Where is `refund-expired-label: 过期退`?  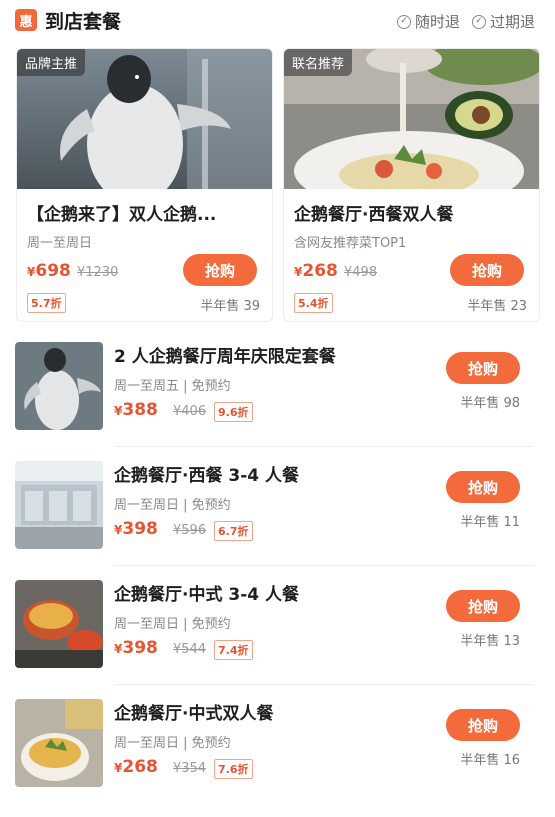 refund-expired-label: 过期退 is located at coordinates (513, 22).